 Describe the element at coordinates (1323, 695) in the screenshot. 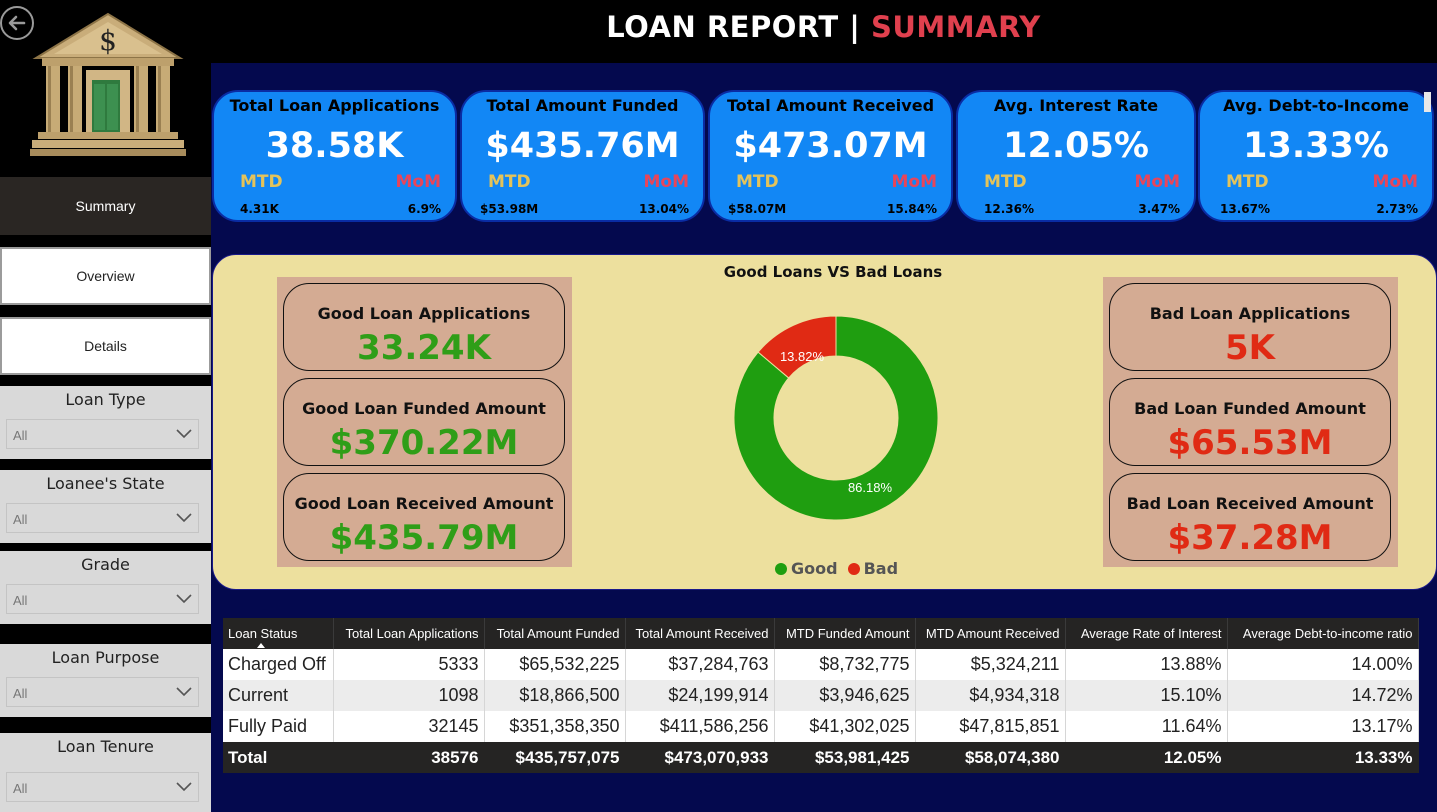

I see `cell: 14.72%` at that location.